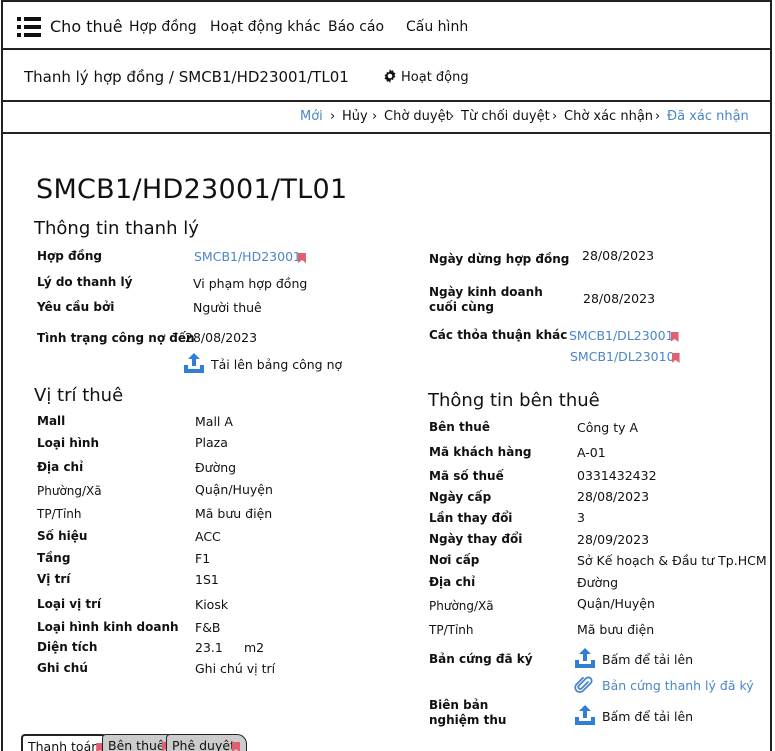 This screenshot has width=775, height=751. Describe the element at coordinates (617, 475) in the screenshot. I see `tenant-field-value: 0331432432` at that location.